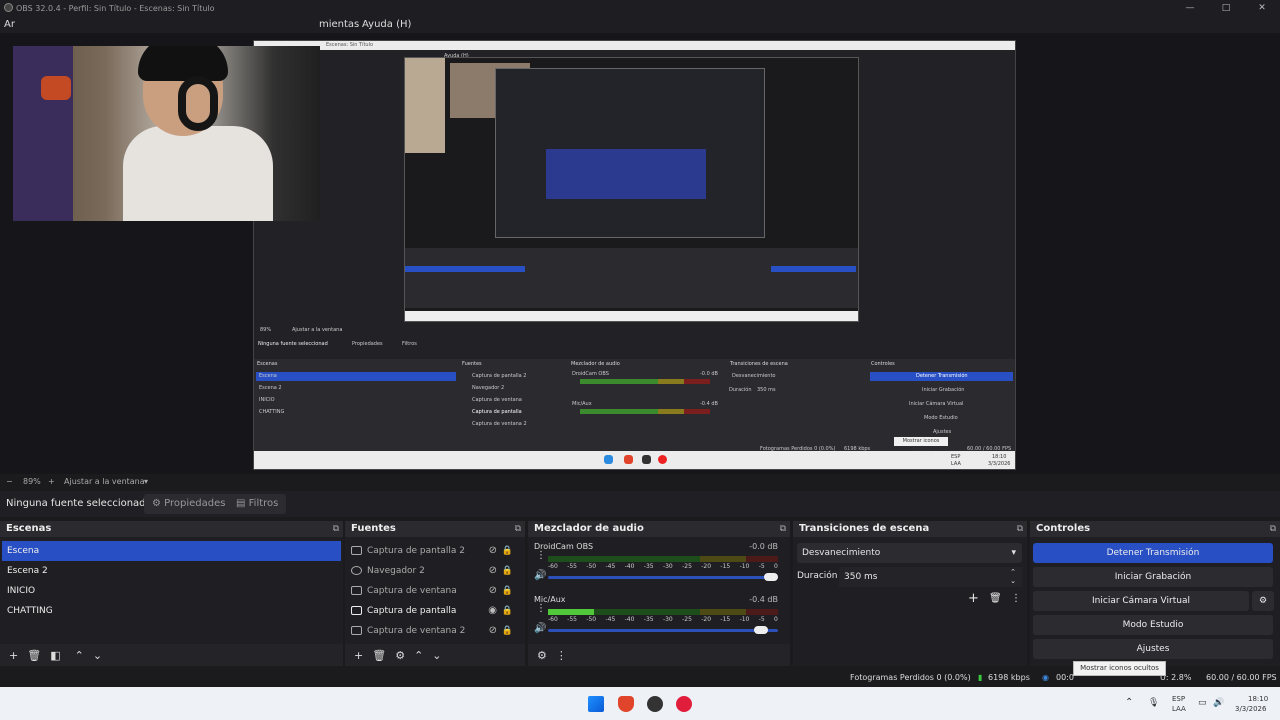 The height and width of the screenshot is (720, 1280). What do you see at coordinates (171, 551) in the screenshot?
I see `scene-item: Escena` at bounding box center [171, 551].